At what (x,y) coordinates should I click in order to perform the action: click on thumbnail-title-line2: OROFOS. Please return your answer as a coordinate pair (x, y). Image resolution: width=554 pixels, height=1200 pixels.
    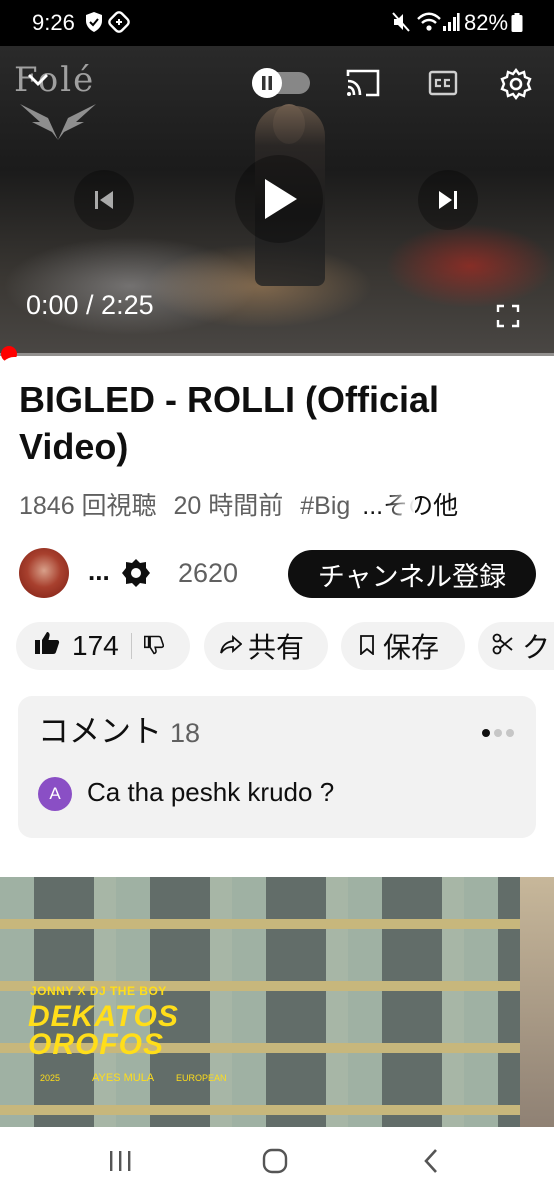
    Looking at the image, I should click on (96, 1044).